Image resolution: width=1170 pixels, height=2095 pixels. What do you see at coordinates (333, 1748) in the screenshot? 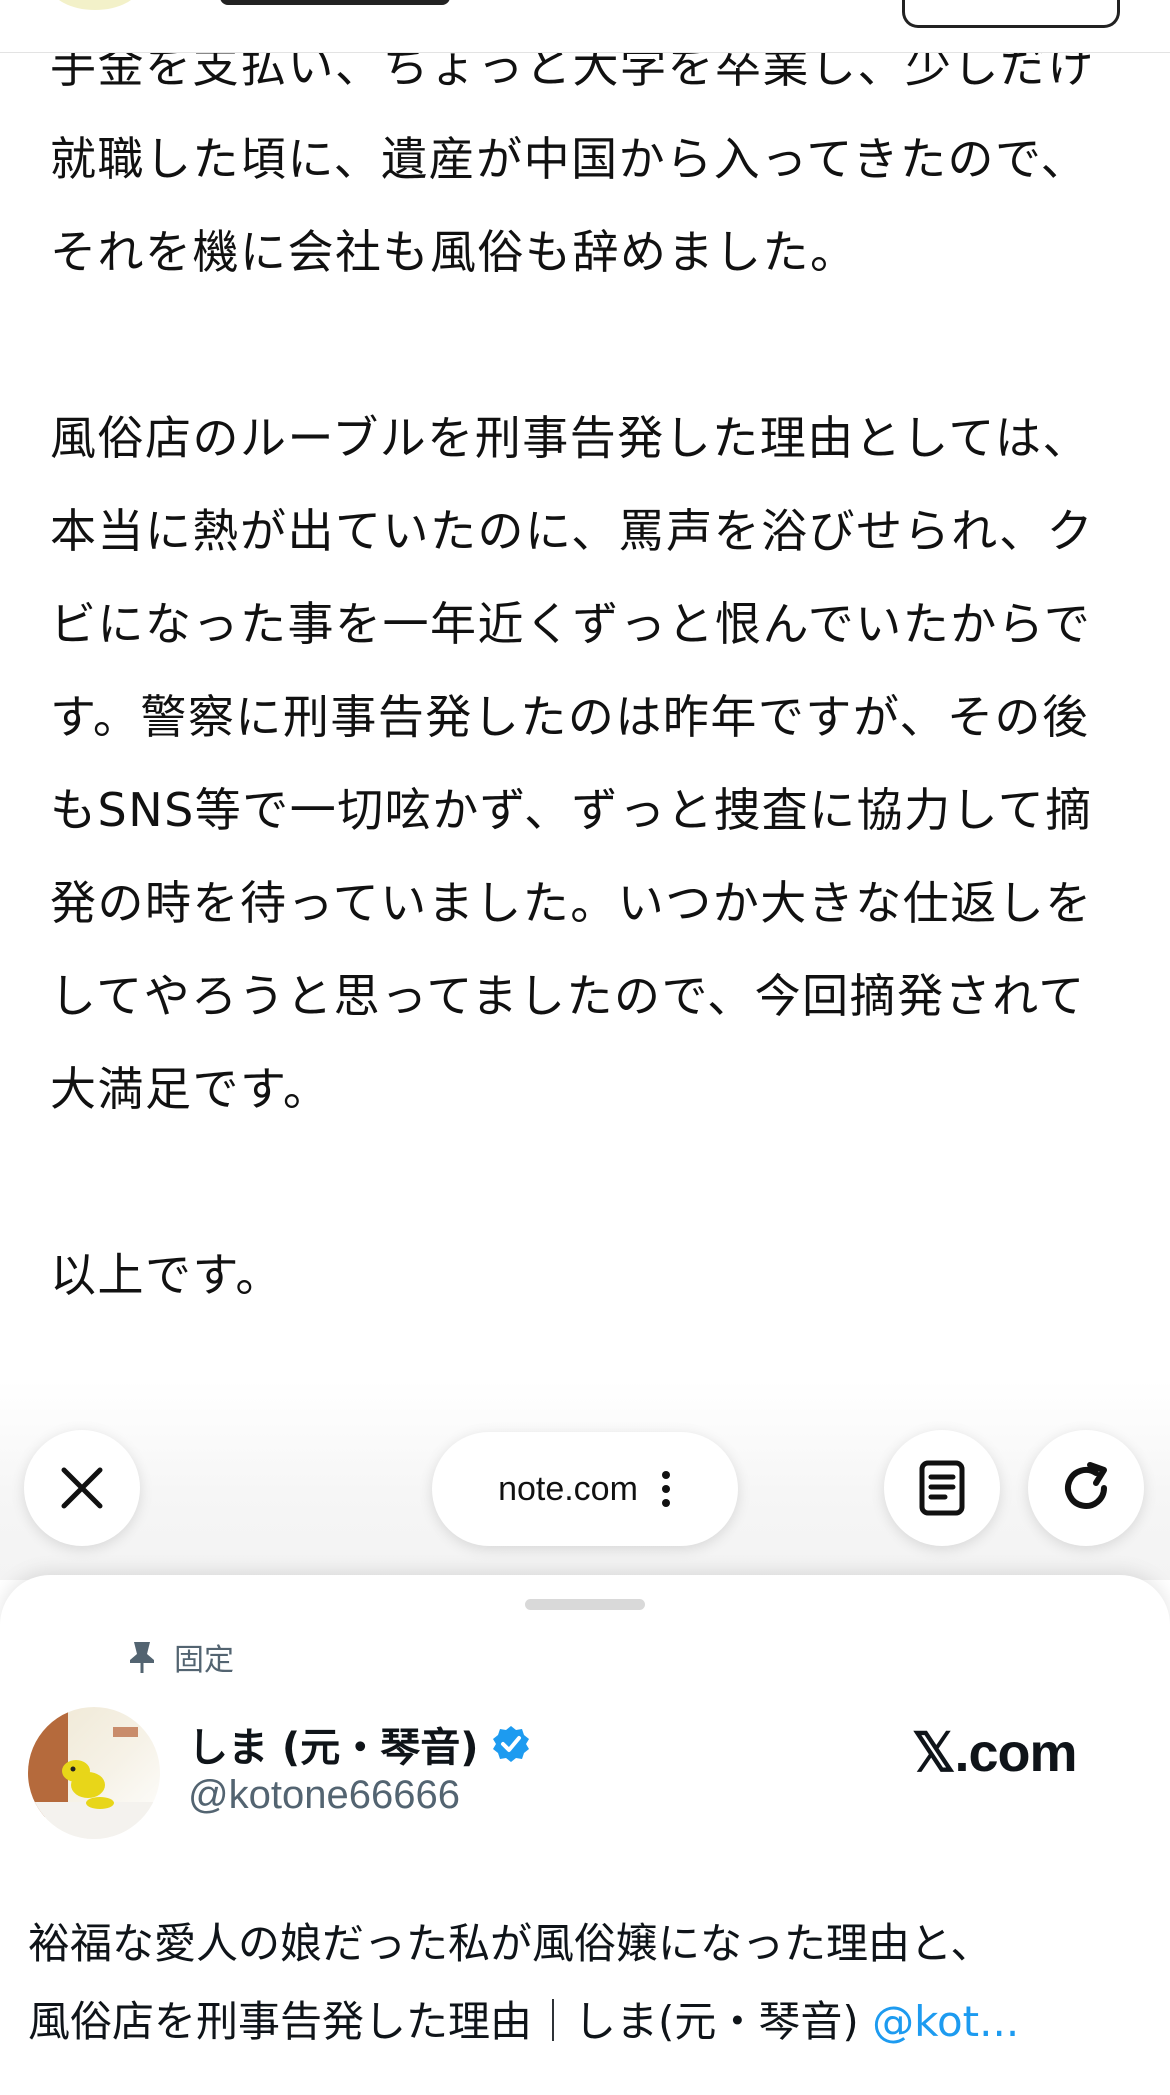
I see `author-name: しま (元・琴音)` at bounding box center [333, 1748].